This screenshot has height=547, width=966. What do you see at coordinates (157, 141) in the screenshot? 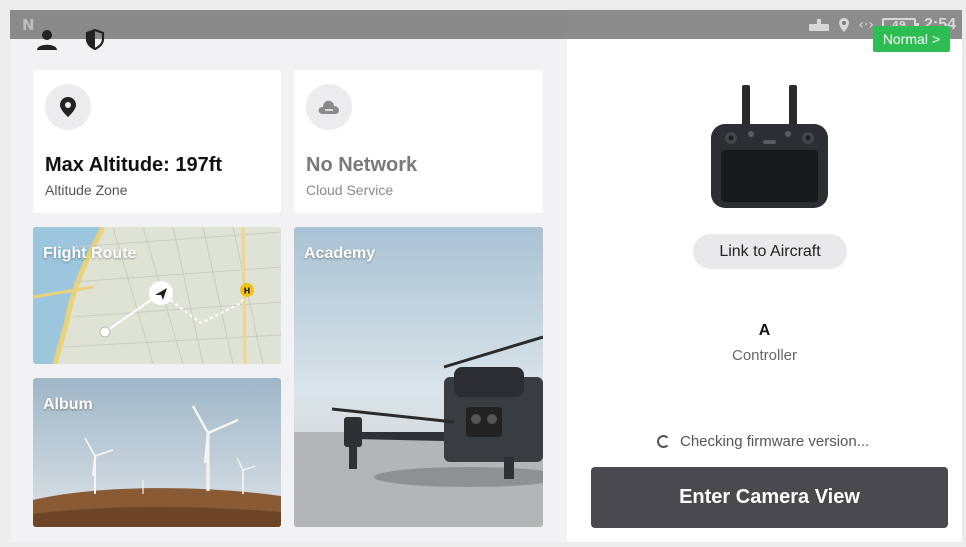
I see `altitude-card: Max Altitude: 197ft Altitude Zone` at bounding box center [157, 141].